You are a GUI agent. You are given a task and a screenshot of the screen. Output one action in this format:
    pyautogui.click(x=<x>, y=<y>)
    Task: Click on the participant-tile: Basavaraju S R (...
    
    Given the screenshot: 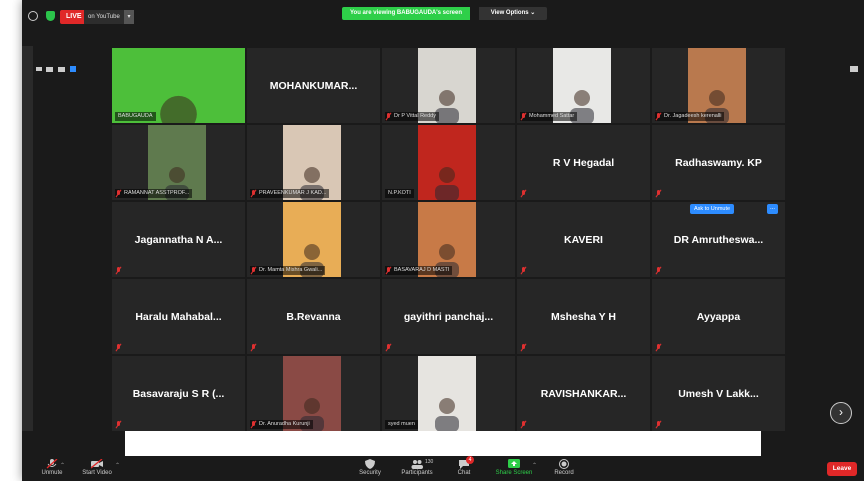 What is the action you would take?
    pyautogui.click(x=178, y=393)
    